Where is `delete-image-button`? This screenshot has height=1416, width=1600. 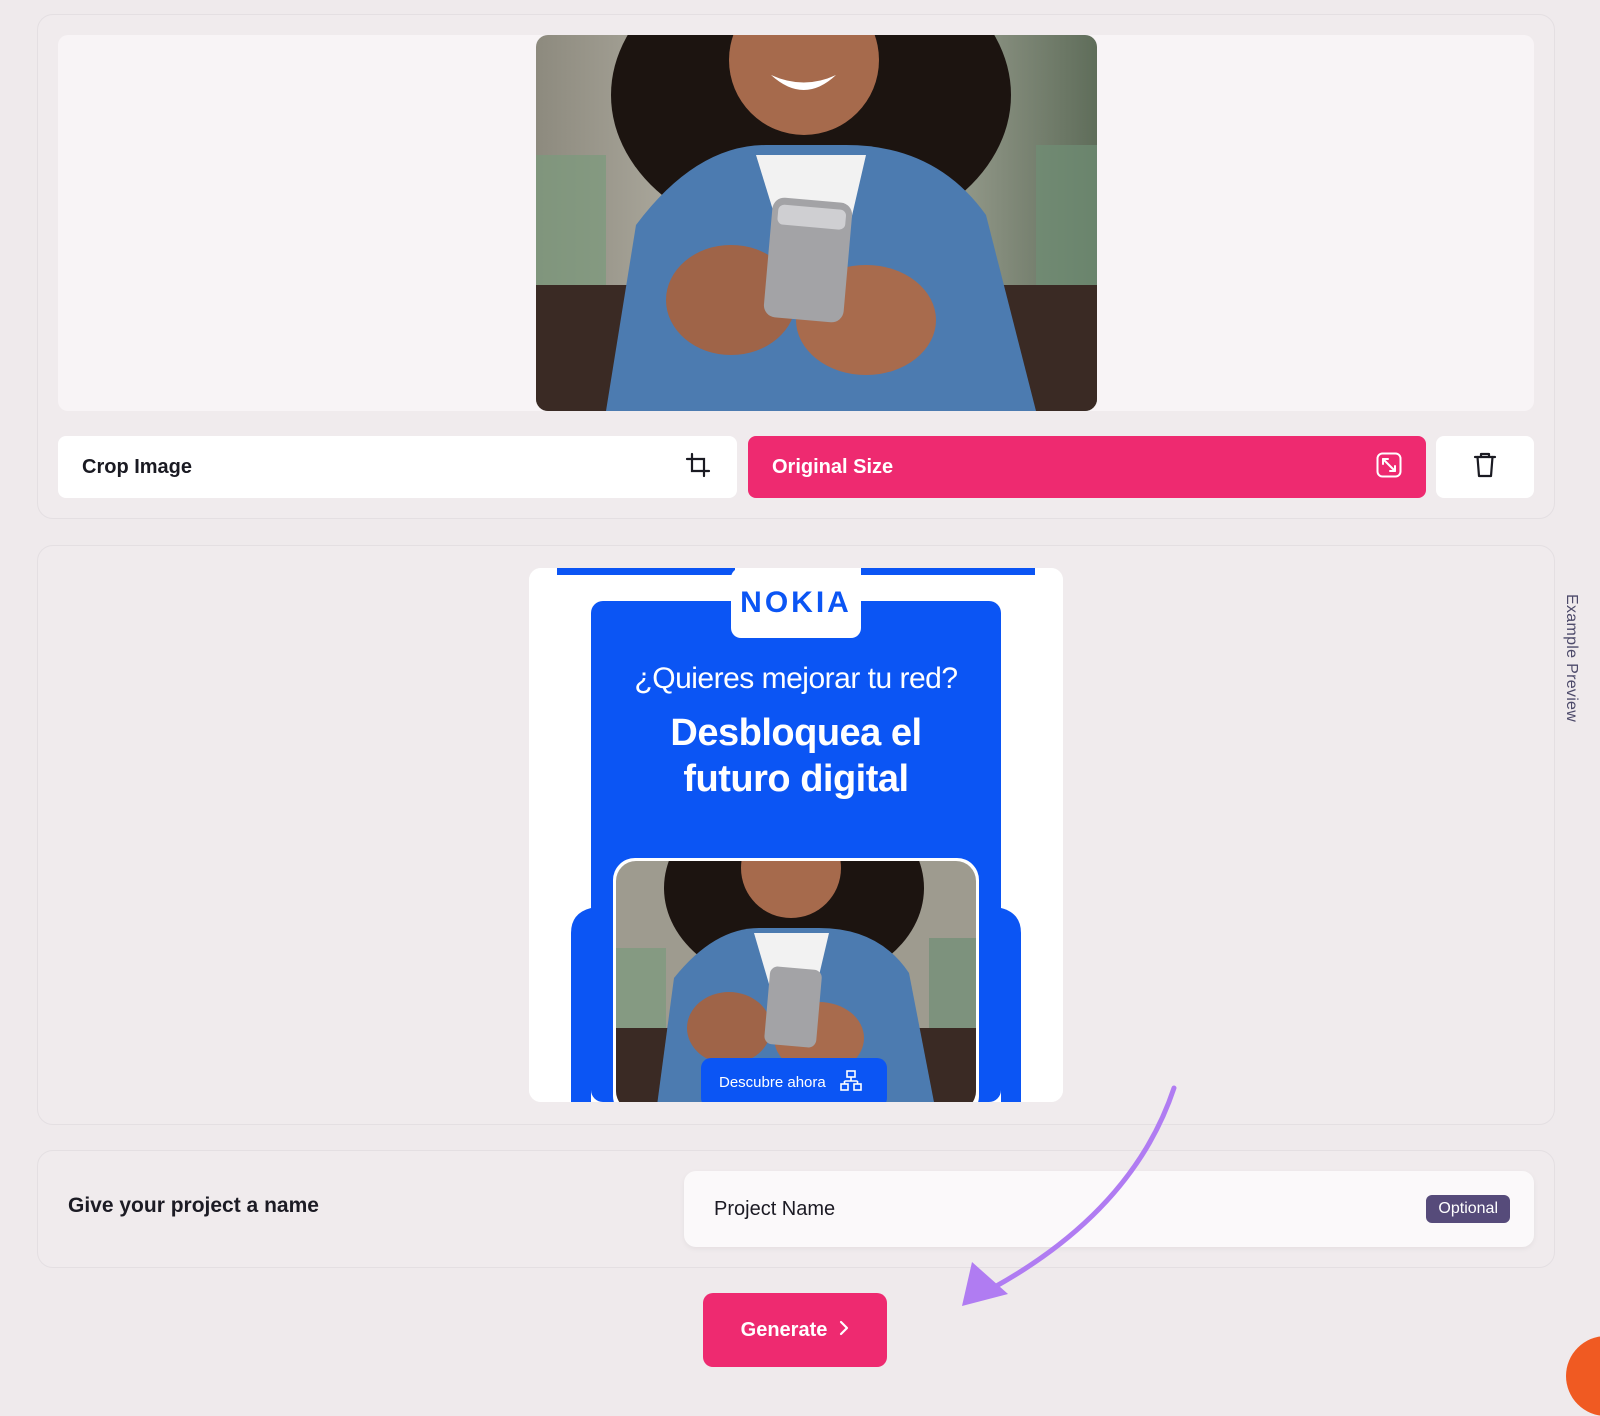 delete-image-button is located at coordinates (1485, 467).